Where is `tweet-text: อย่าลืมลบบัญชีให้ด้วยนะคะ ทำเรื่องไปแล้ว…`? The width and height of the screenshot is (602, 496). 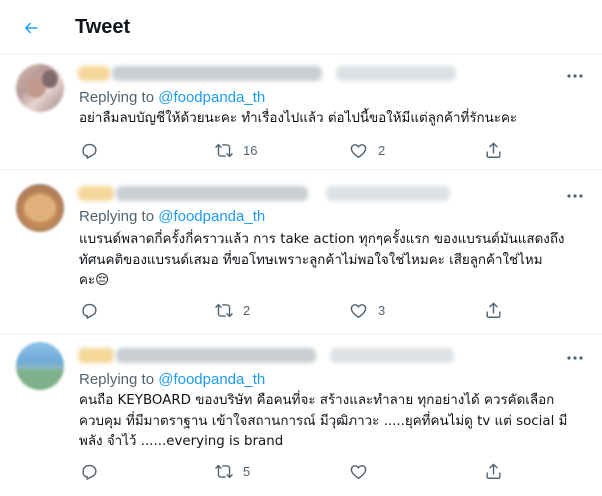 tweet-text: อย่าลืมลบบัญชีให้ด้วยนะคะ ทำเรื่องไปแล้ว… is located at coordinates (298, 118).